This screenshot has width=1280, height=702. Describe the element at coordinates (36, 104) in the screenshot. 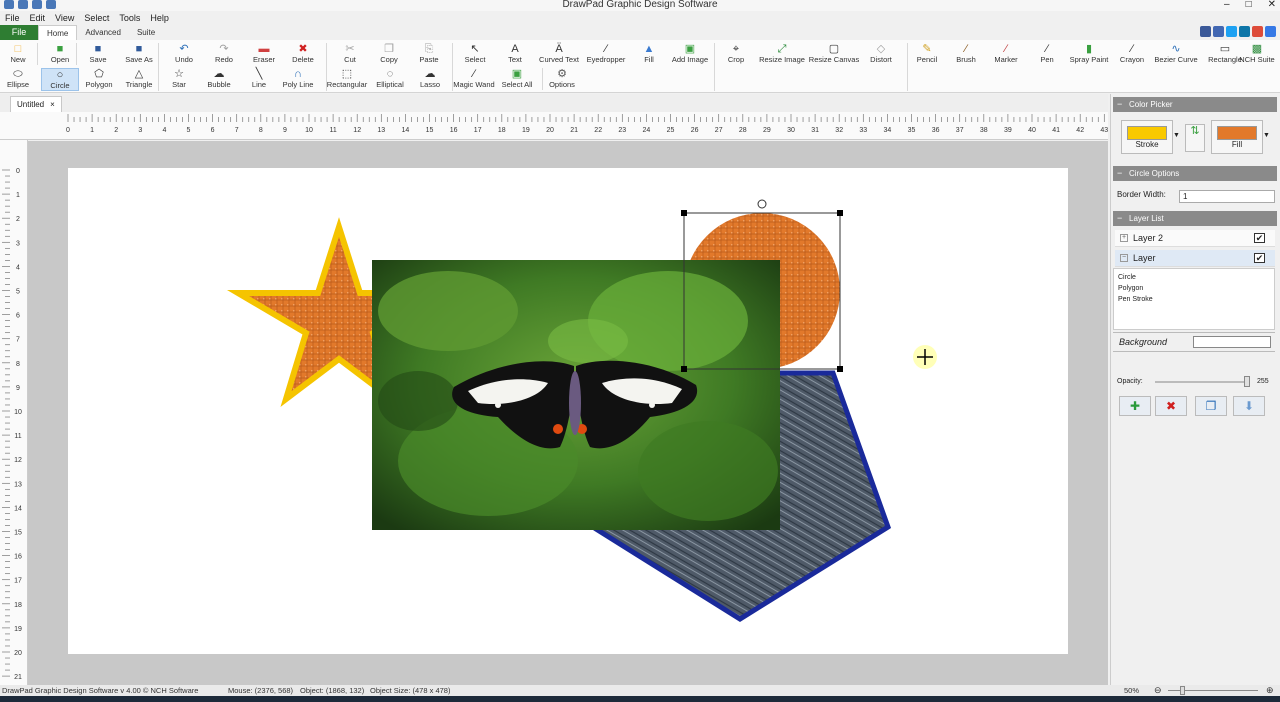

I see `document-tab: Untitled ×` at that location.